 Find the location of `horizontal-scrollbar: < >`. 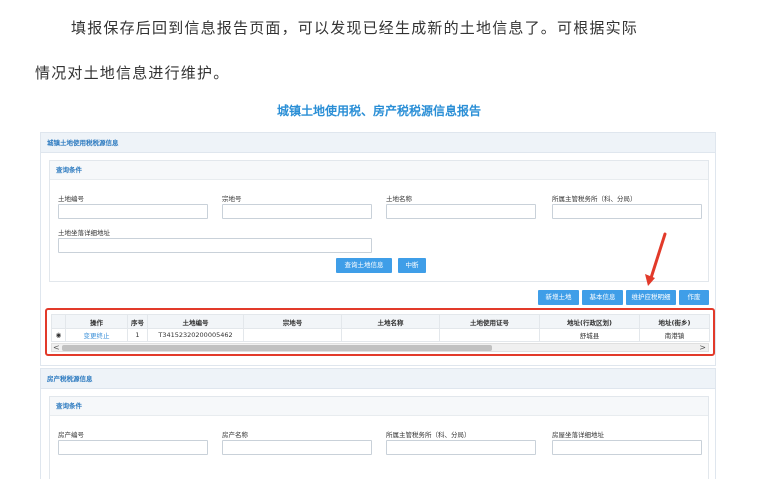

horizontal-scrollbar: < > is located at coordinates (380, 347).